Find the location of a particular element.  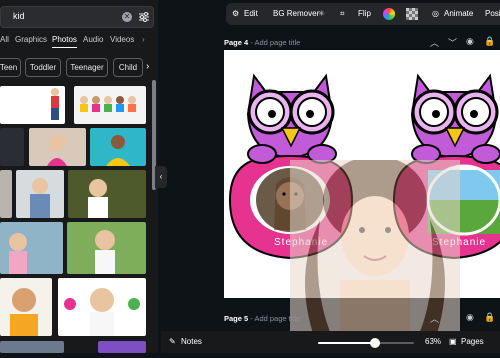

page-4-label: Page 4 is located at coordinates (236, 42).